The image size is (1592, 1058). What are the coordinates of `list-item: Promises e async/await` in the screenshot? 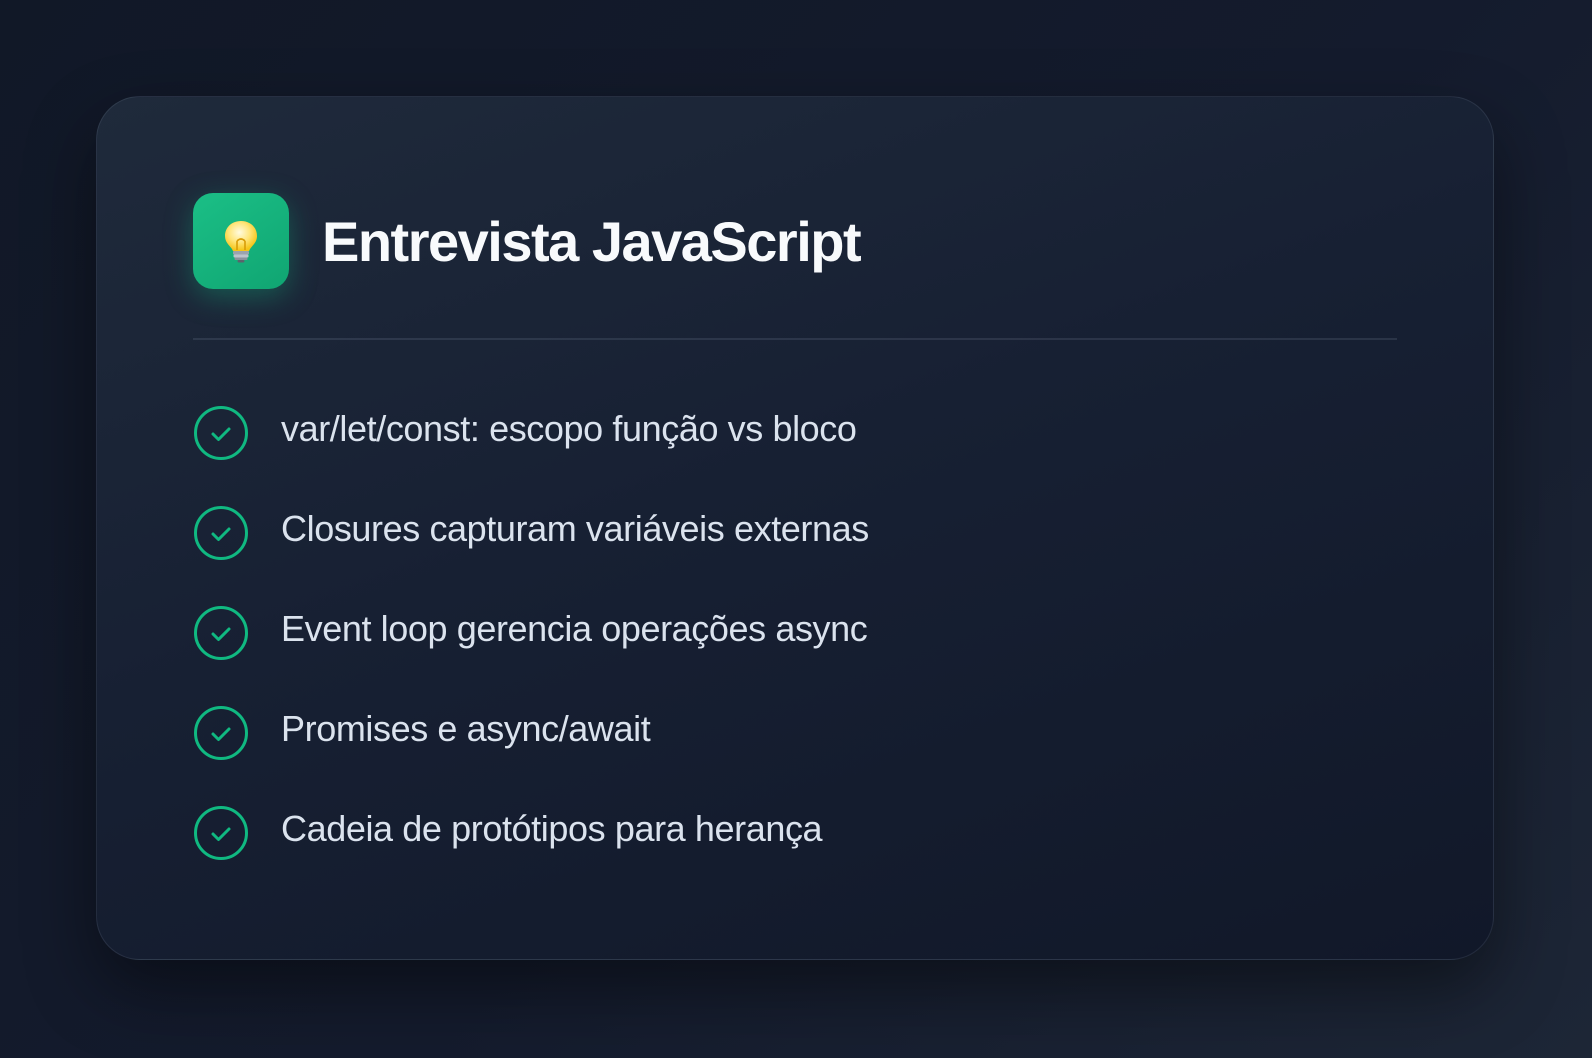 It's located at (531, 733).